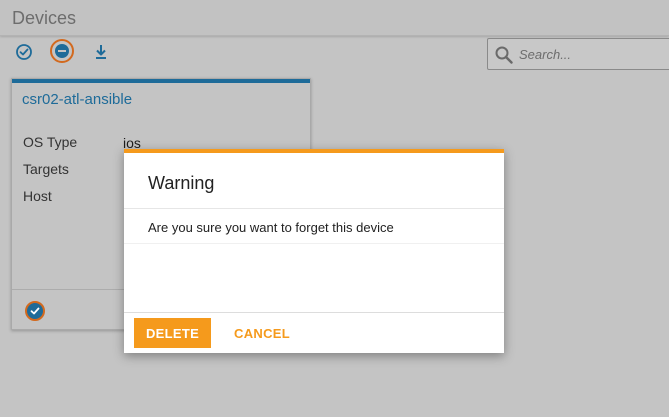 This screenshot has width=669, height=417. I want to click on delete-button: DELETE, so click(172, 333).